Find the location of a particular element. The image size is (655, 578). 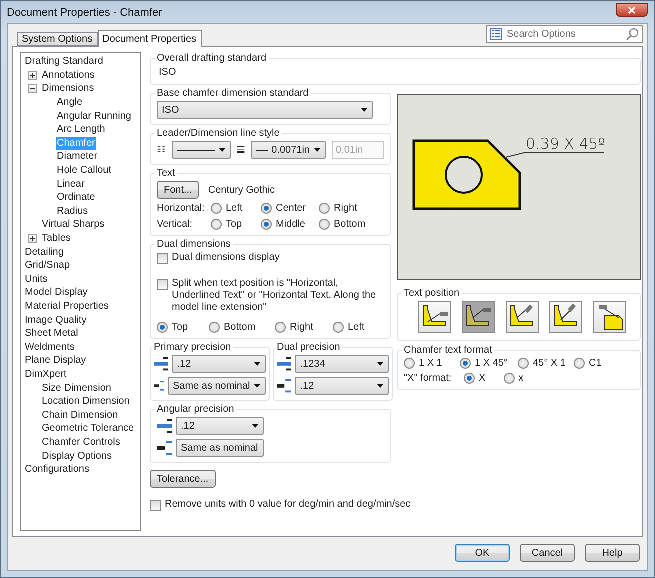

tree-item: Tables is located at coordinates (56, 239).